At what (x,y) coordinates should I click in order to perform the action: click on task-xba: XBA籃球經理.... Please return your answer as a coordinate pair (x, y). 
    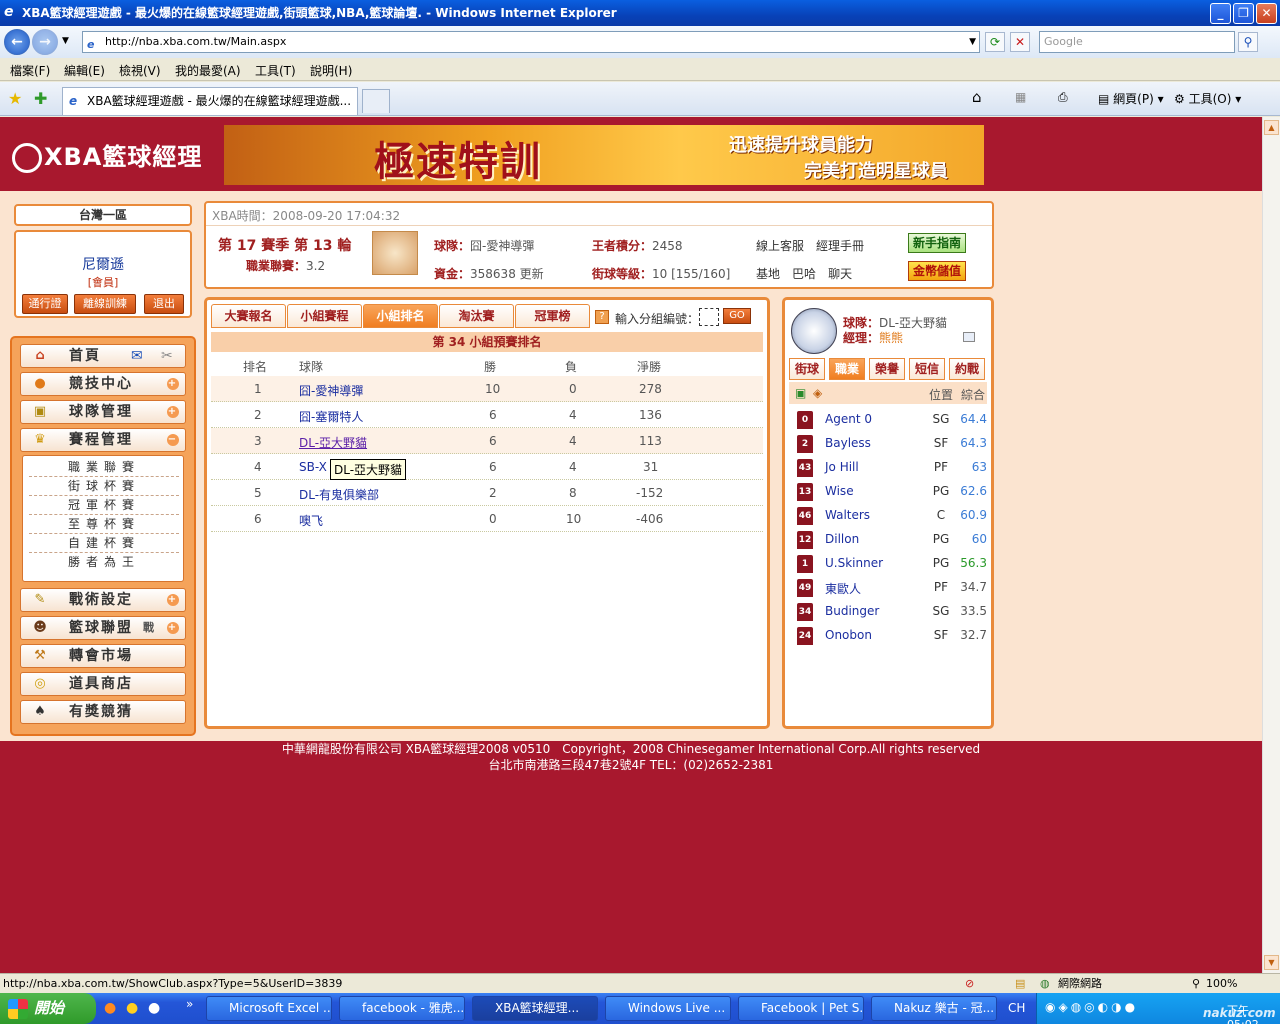
    Looking at the image, I should click on (535, 1008).